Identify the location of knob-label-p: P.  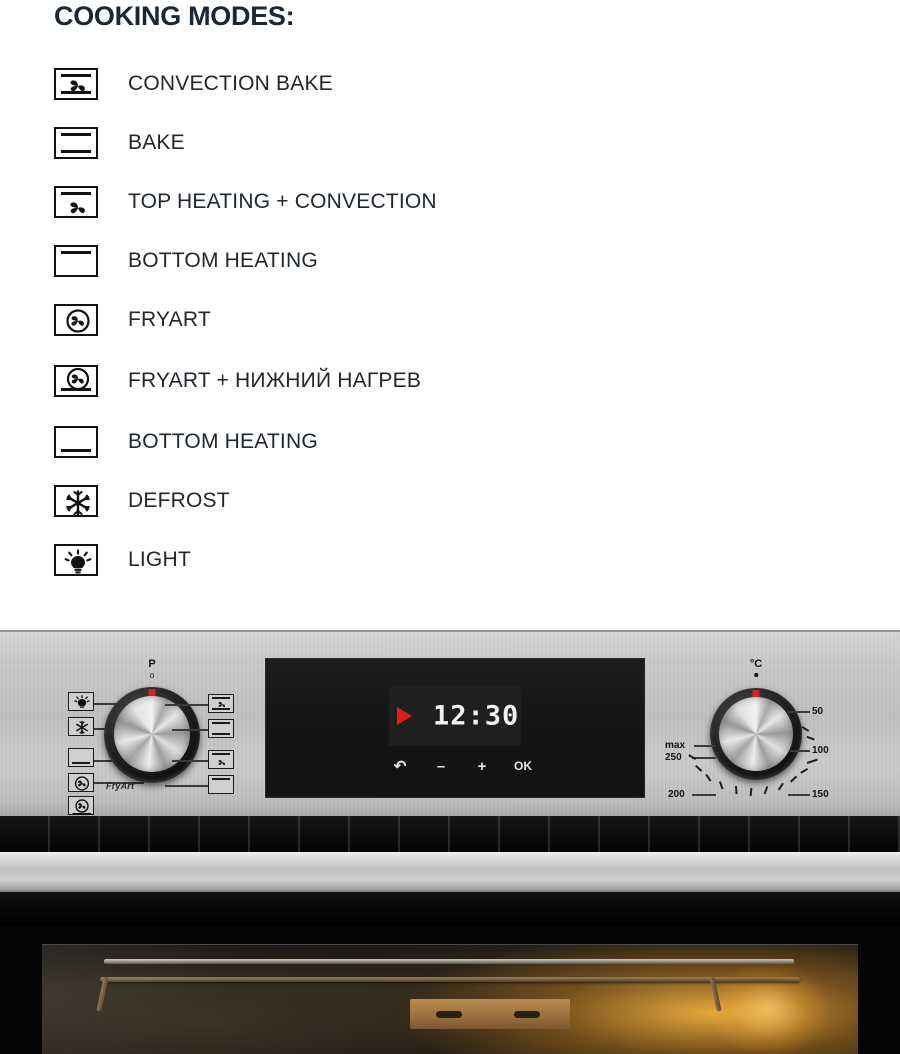
(152, 664).